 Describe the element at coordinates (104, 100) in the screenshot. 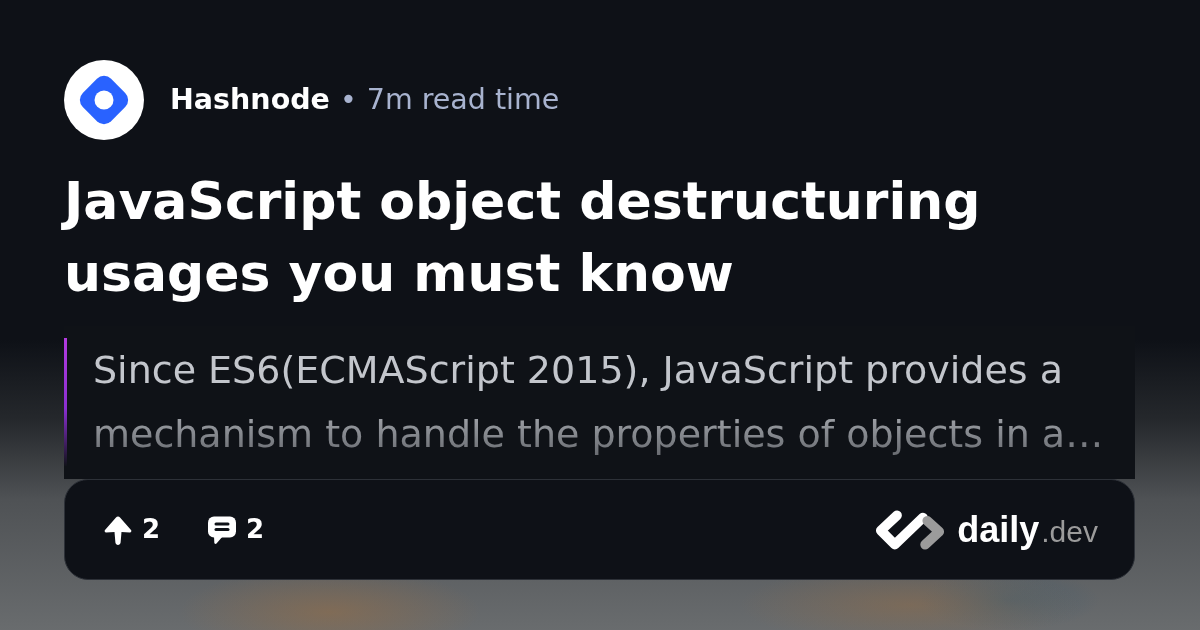

I see `source-avatar-icon` at that location.